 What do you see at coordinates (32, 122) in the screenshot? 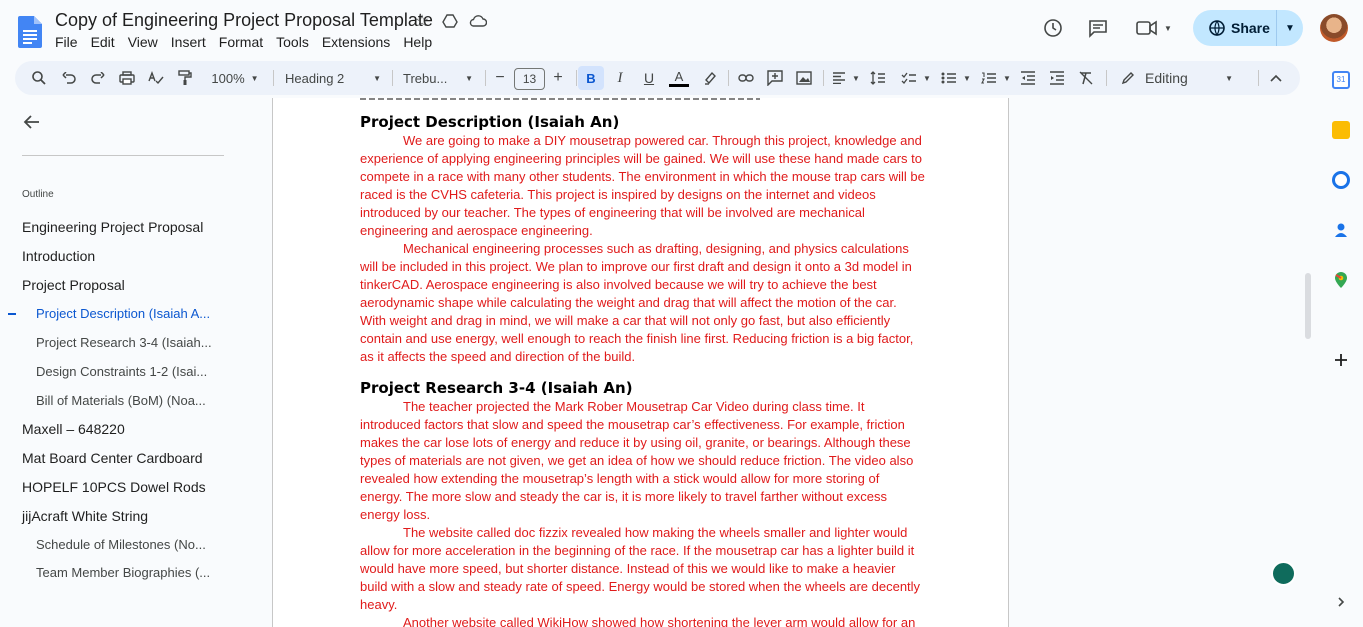
I see `back-arrow-icon` at bounding box center [32, 122].